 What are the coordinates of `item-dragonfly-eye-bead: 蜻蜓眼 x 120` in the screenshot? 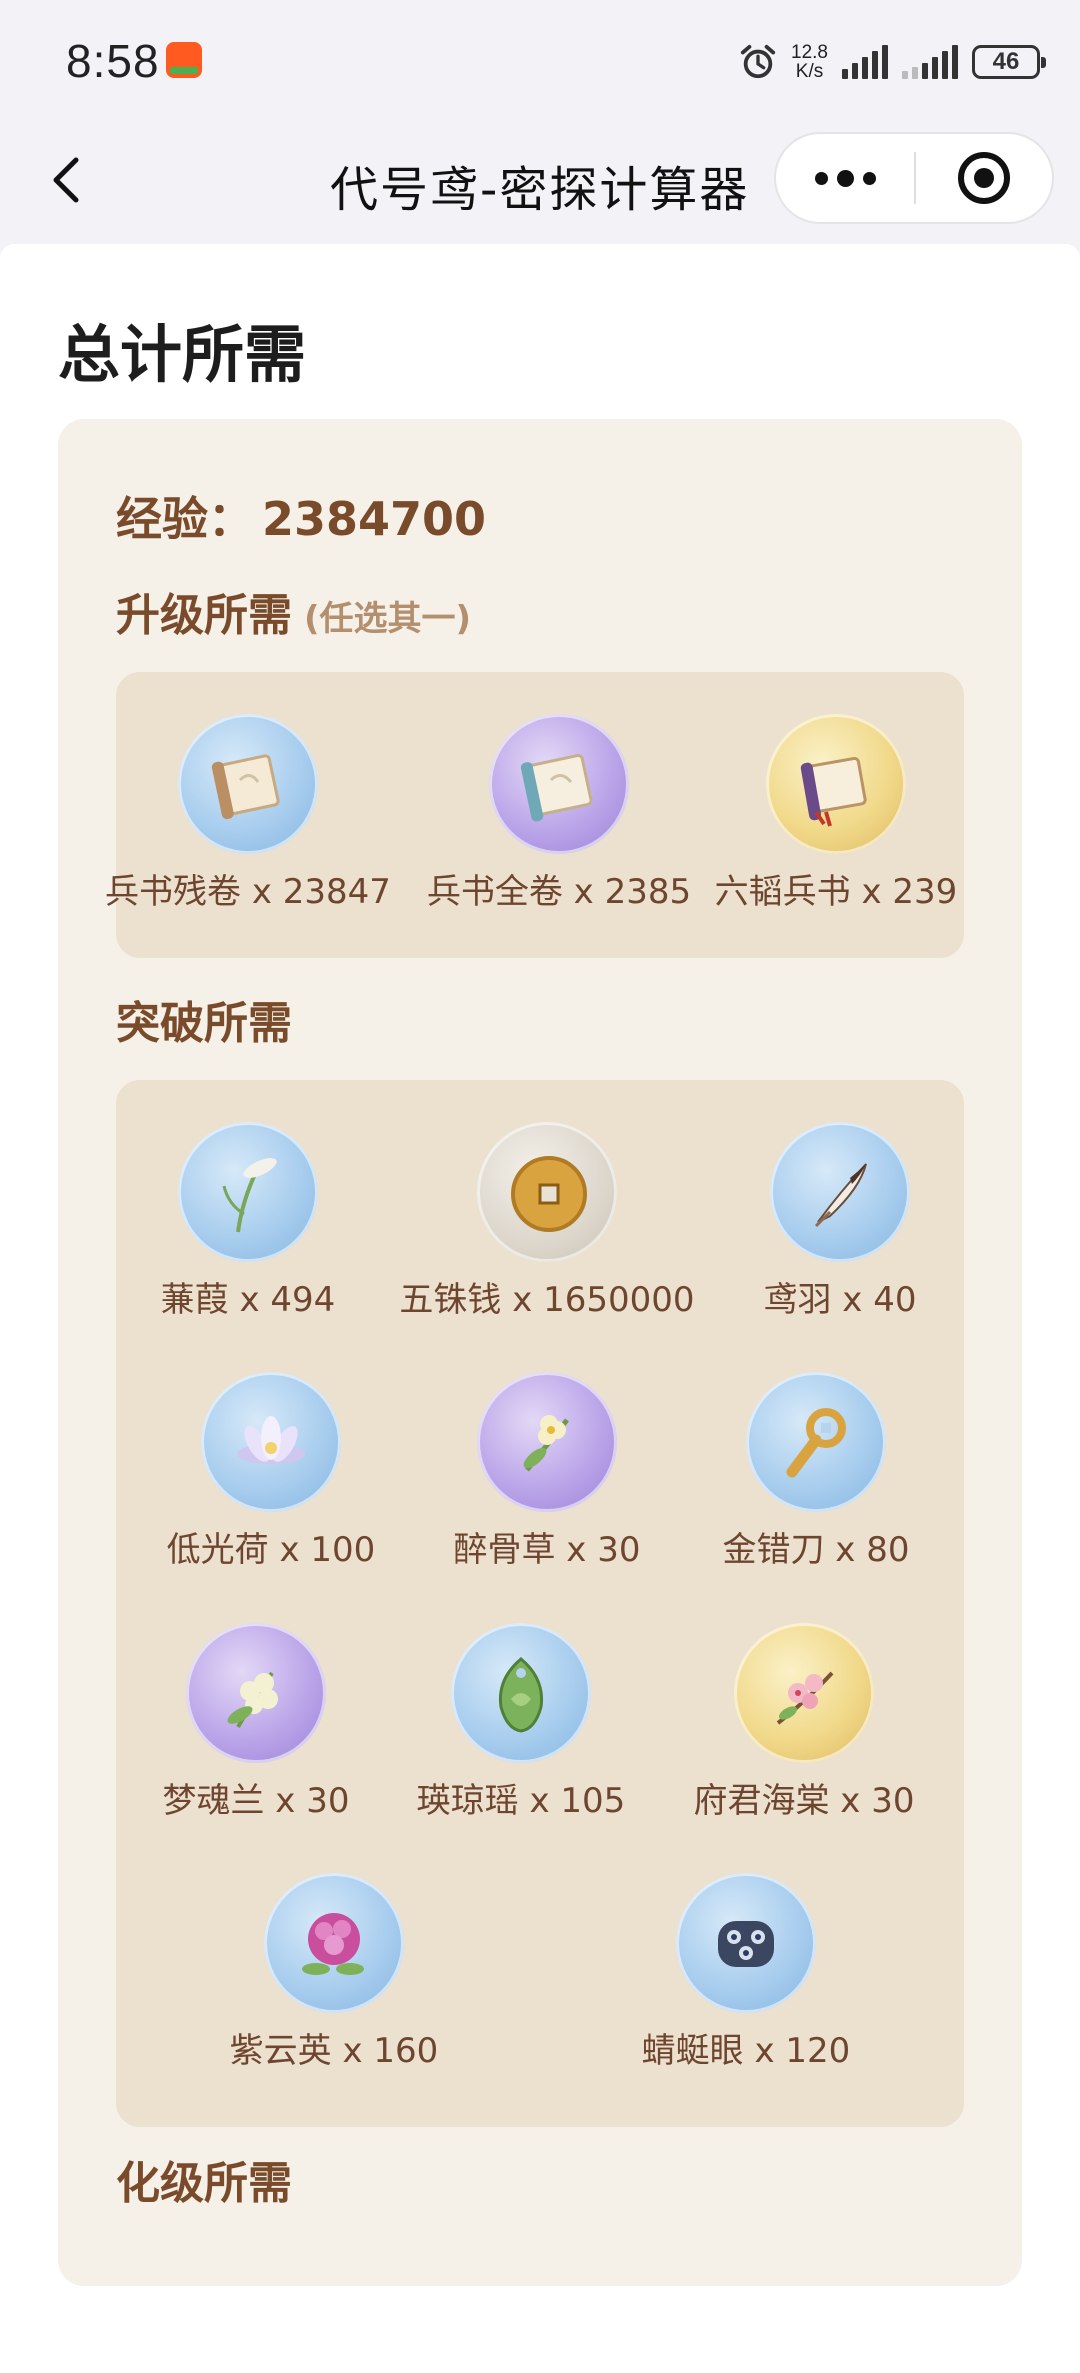 It's located at (746, 1972).